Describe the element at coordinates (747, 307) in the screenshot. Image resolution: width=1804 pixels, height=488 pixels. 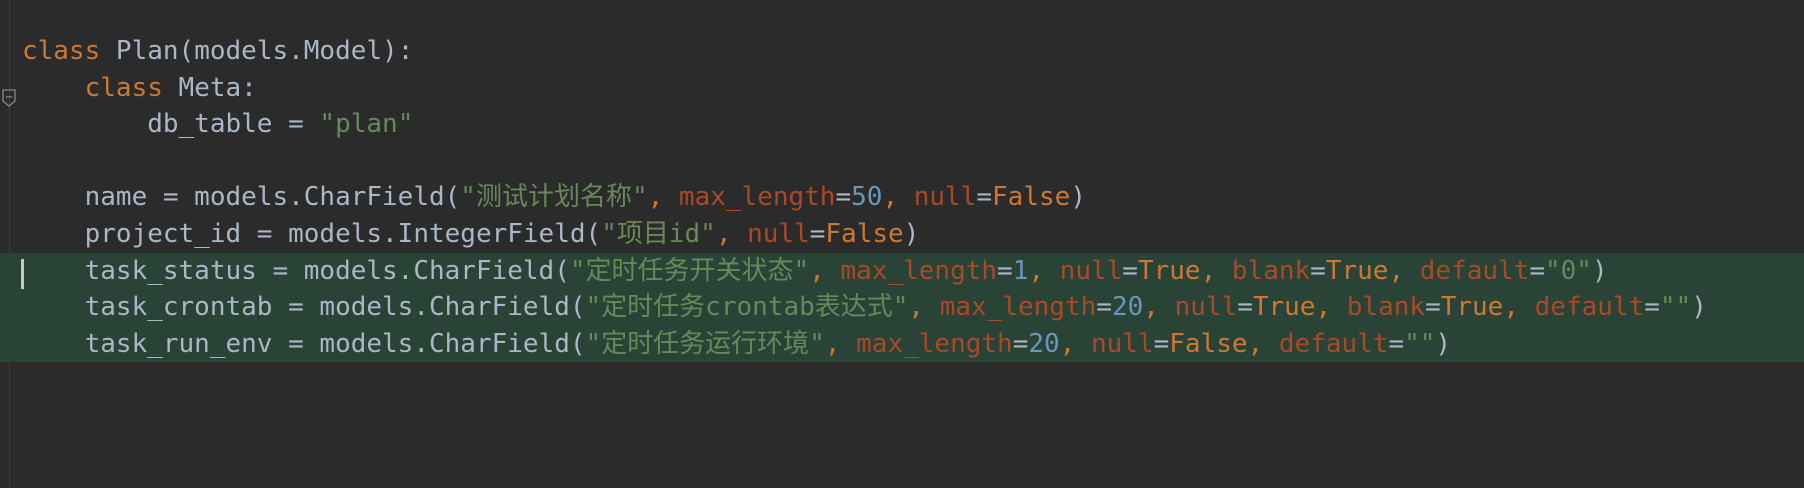
I see `code-token: "定时任务crontab表达式"` at that location.